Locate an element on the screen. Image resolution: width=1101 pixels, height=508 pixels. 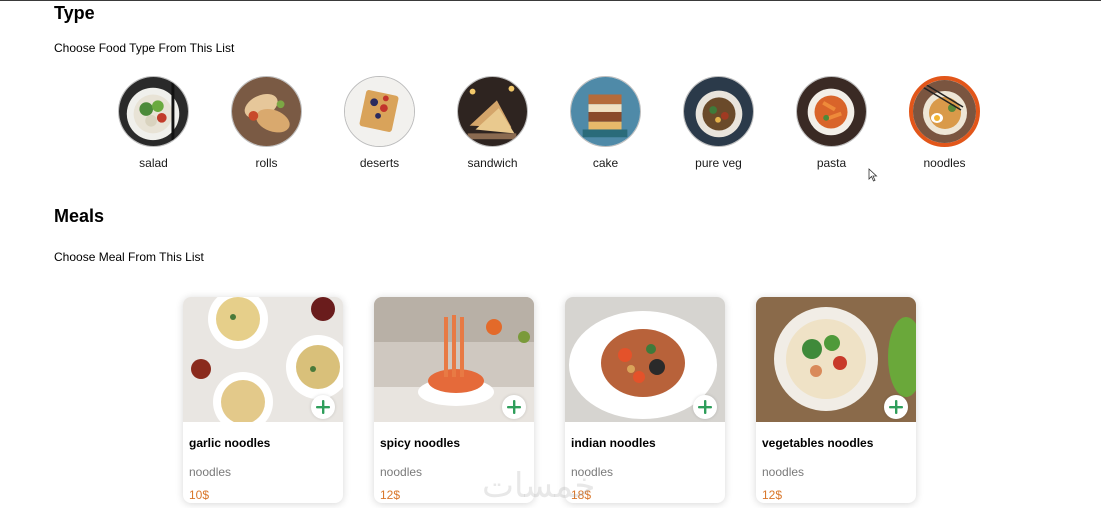
vegetables-noodles-image is located at coordinates (836, 359).